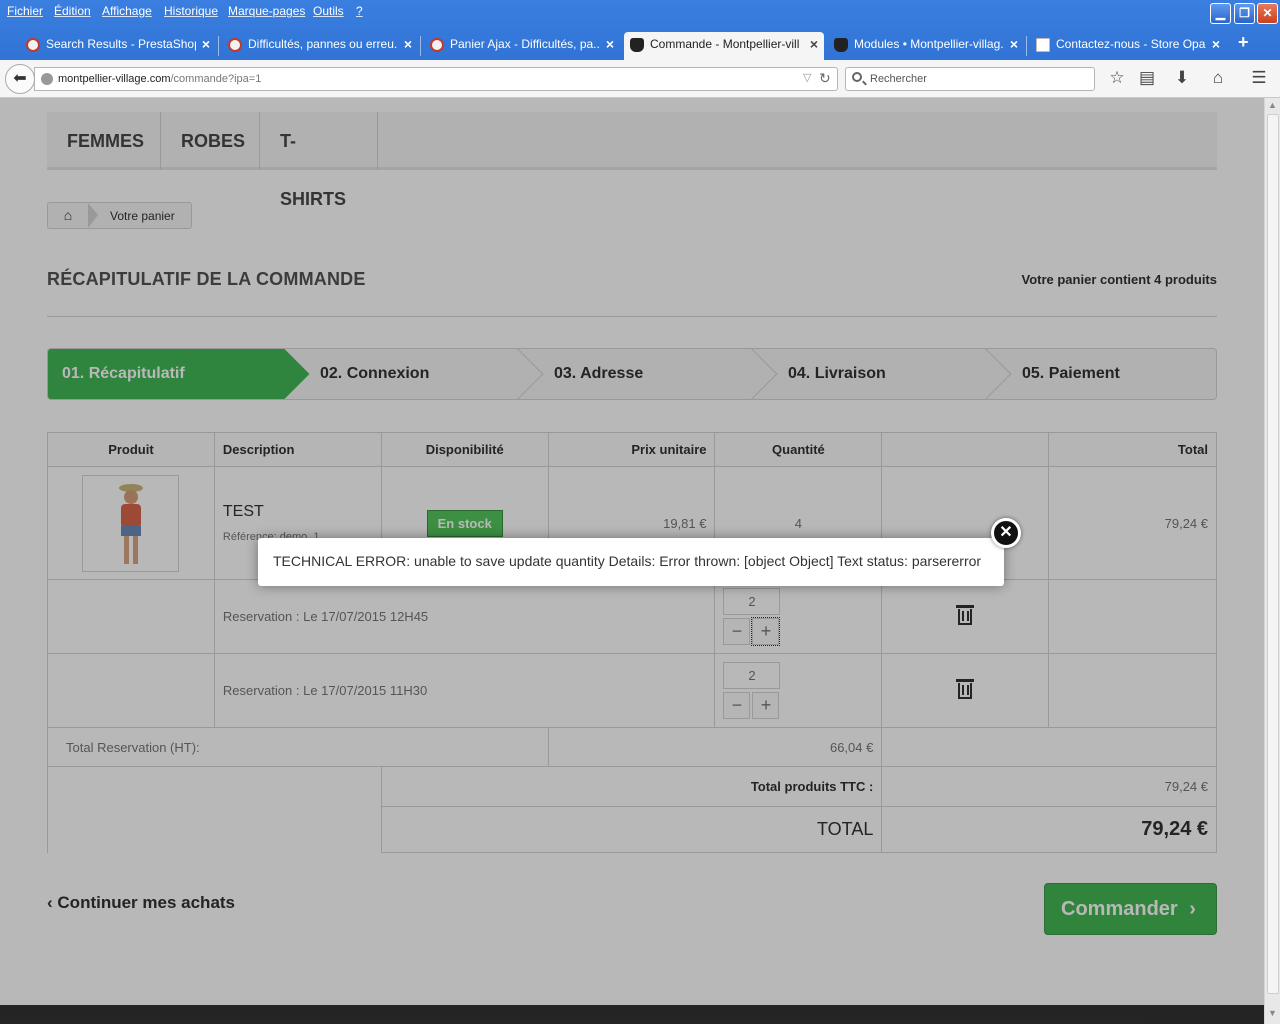  Describe the element at coordinates (121, 44) in the screenshot. I see `tab-label: Search Results - PrestaShop` at that location.